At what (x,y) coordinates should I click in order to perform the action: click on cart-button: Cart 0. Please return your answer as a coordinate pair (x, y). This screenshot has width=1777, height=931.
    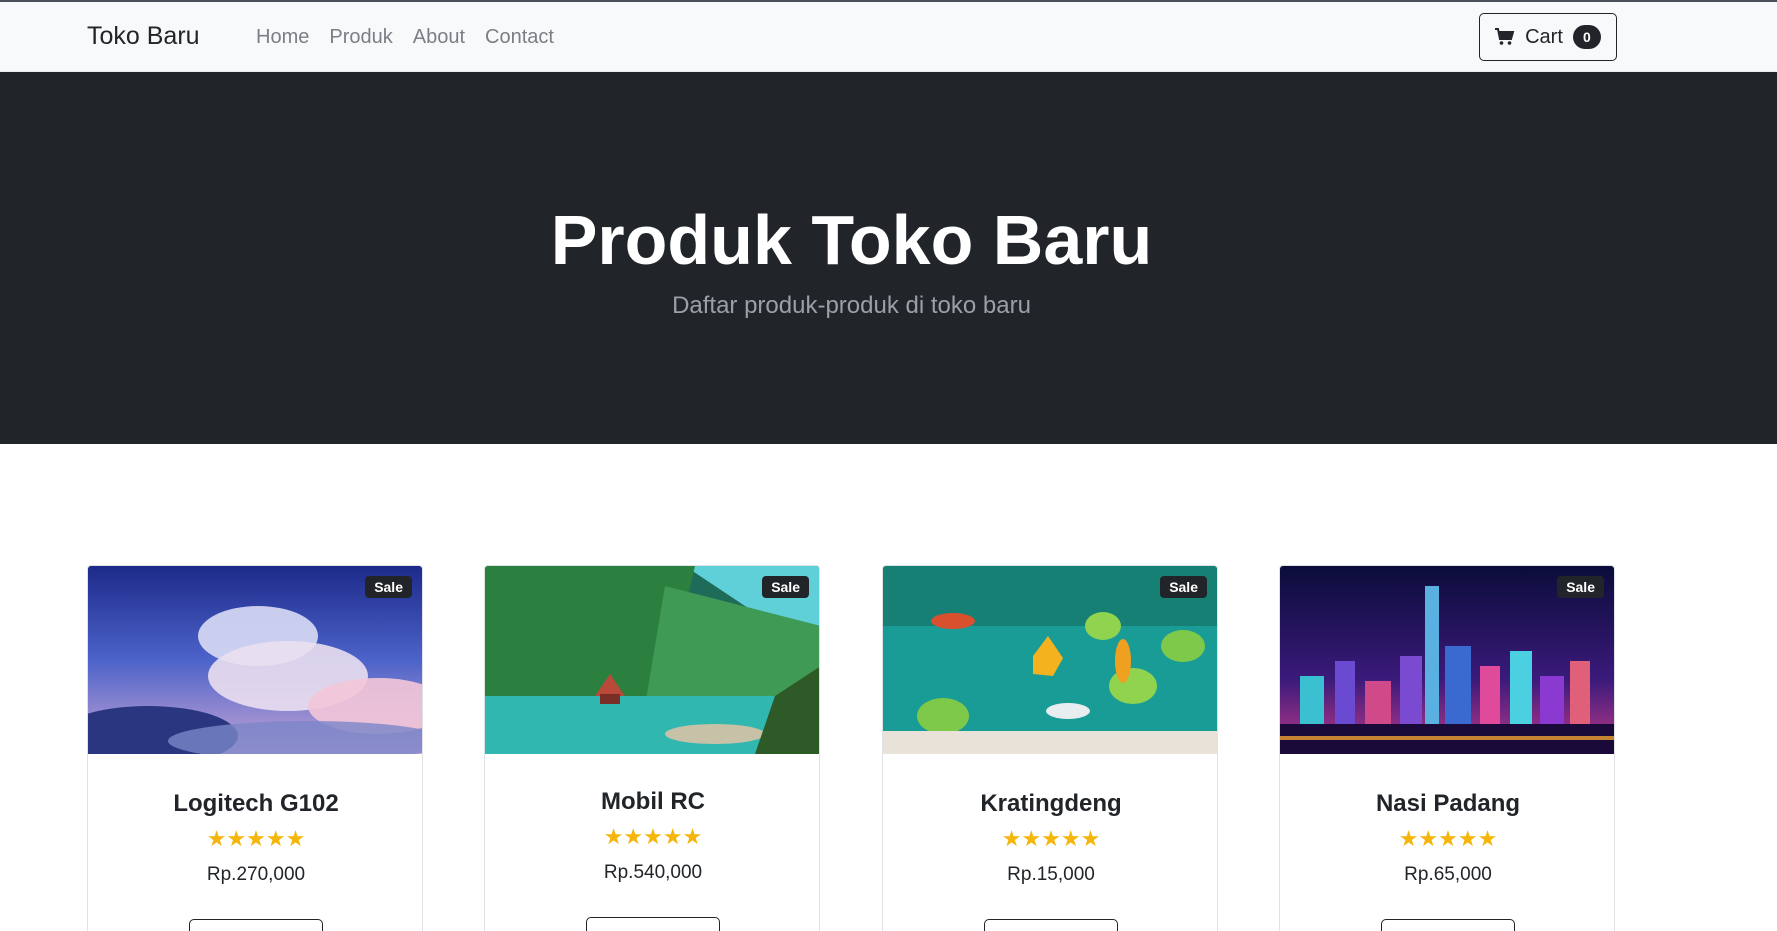
    Looking at the image, I should click on (1548, 37).